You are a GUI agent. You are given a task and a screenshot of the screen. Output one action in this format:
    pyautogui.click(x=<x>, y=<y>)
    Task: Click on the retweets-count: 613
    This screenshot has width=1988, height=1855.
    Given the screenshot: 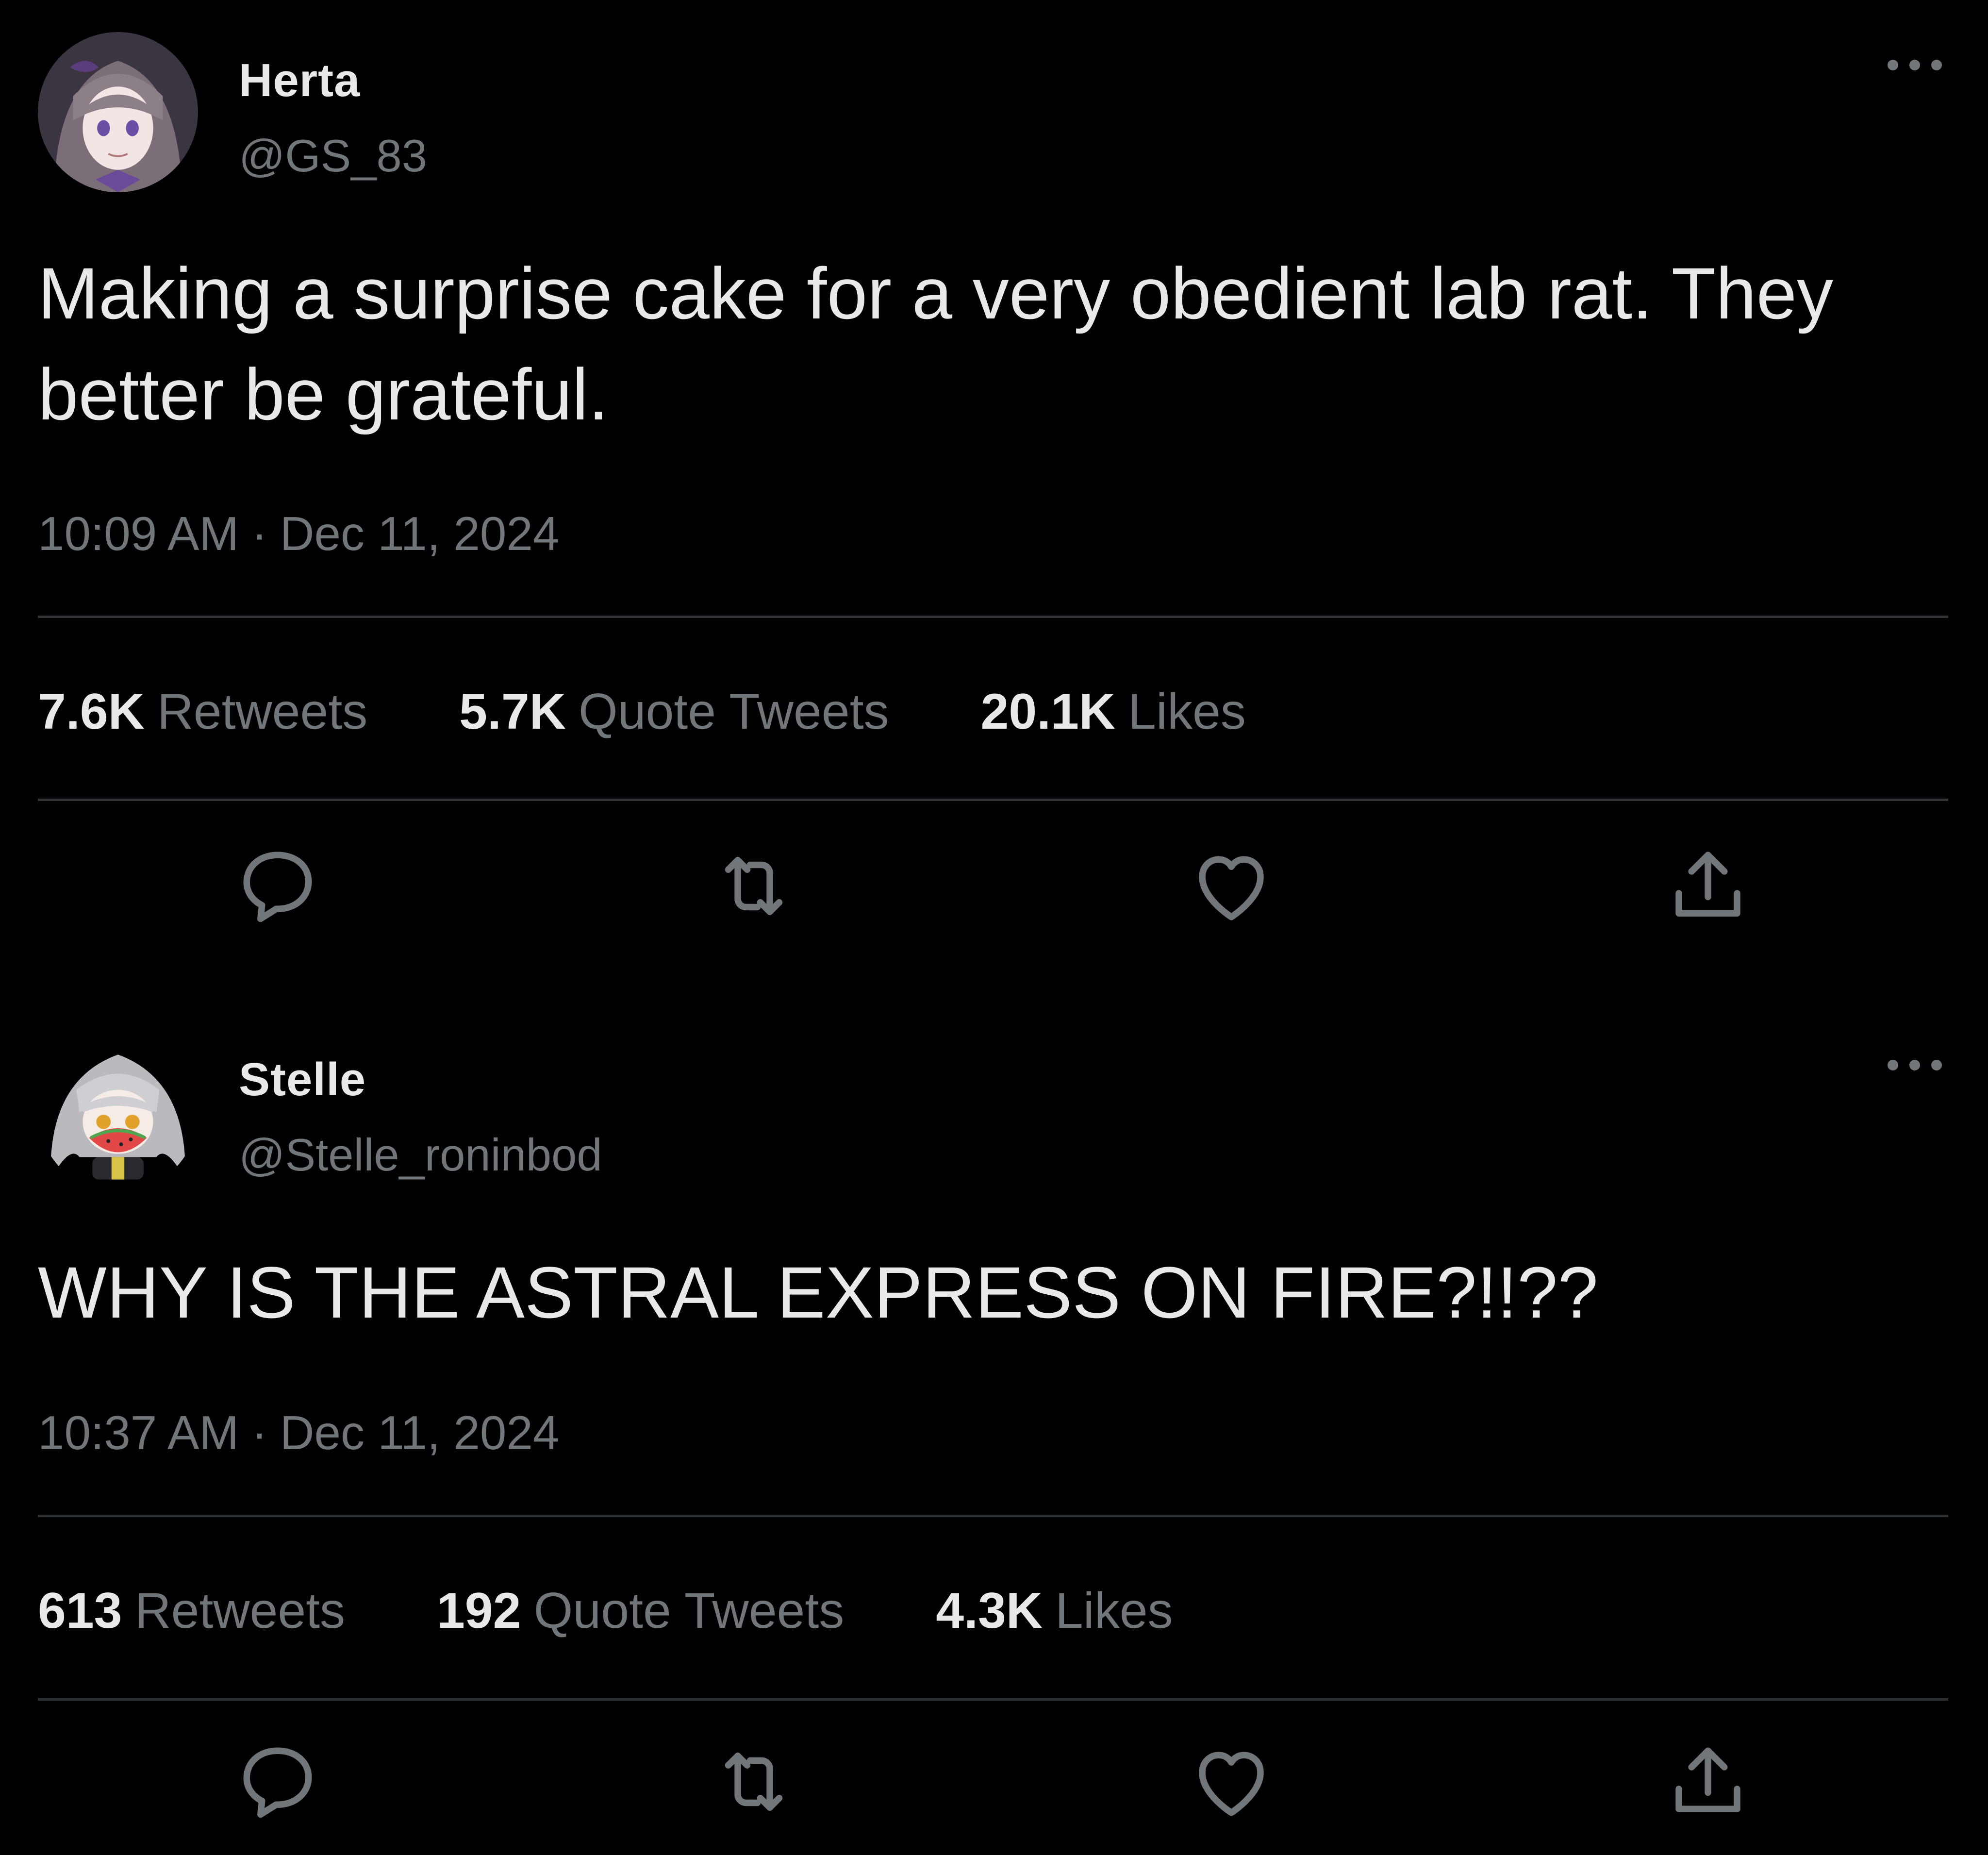 What is the action you would take?
    pyautogui.click(x=80, y=1611)
    